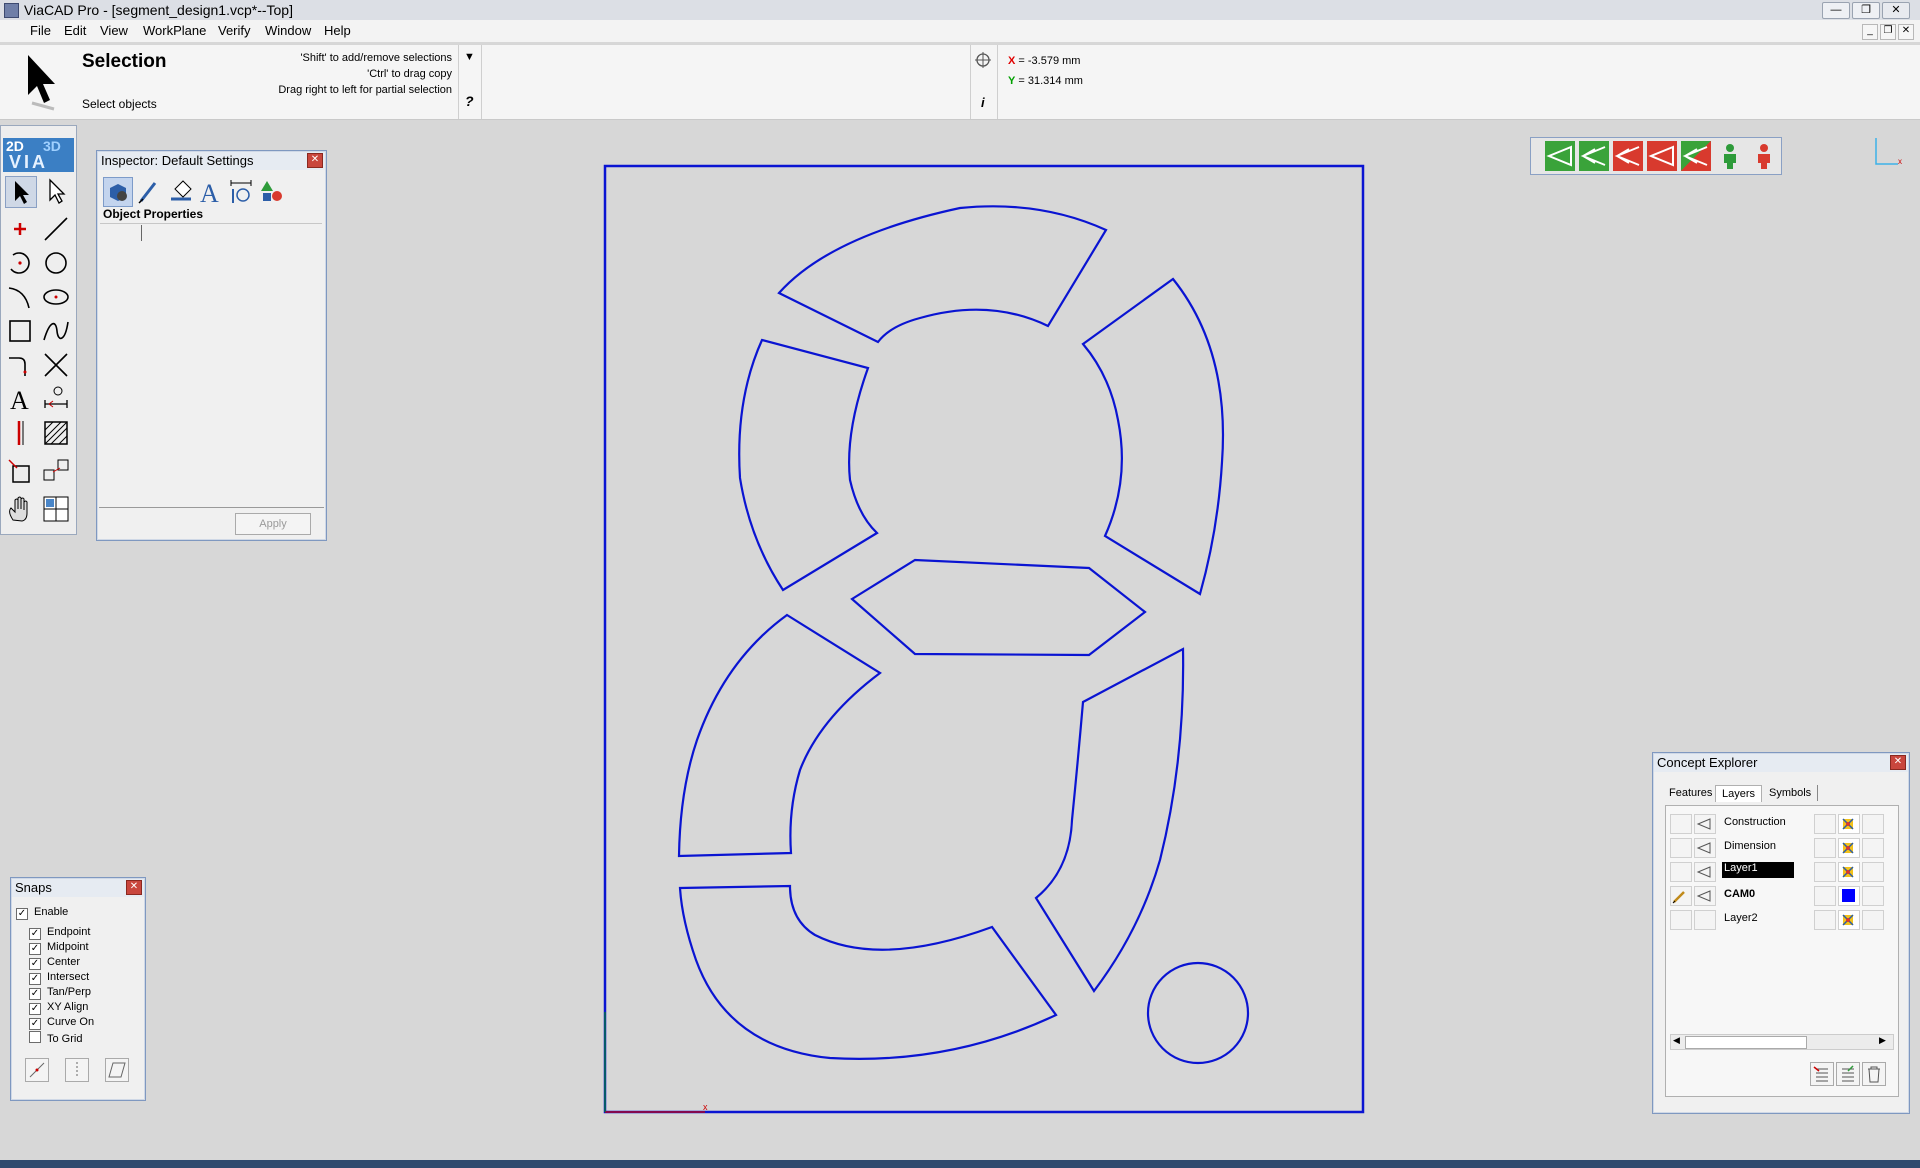  I want to click on visible-arrows-icon, so click(1593, 156).